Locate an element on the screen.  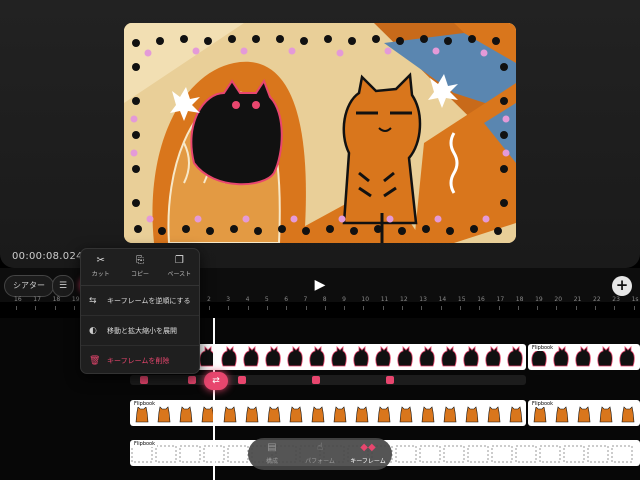
delete-keyframe-item: 🗑 キーフレームを削除 is located at coordinates (140, 360).